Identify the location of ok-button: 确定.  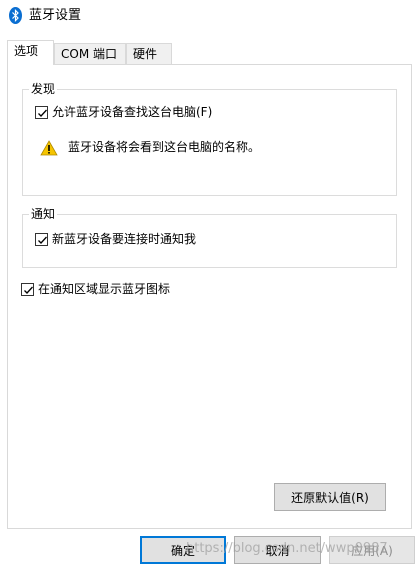
(183, 550).